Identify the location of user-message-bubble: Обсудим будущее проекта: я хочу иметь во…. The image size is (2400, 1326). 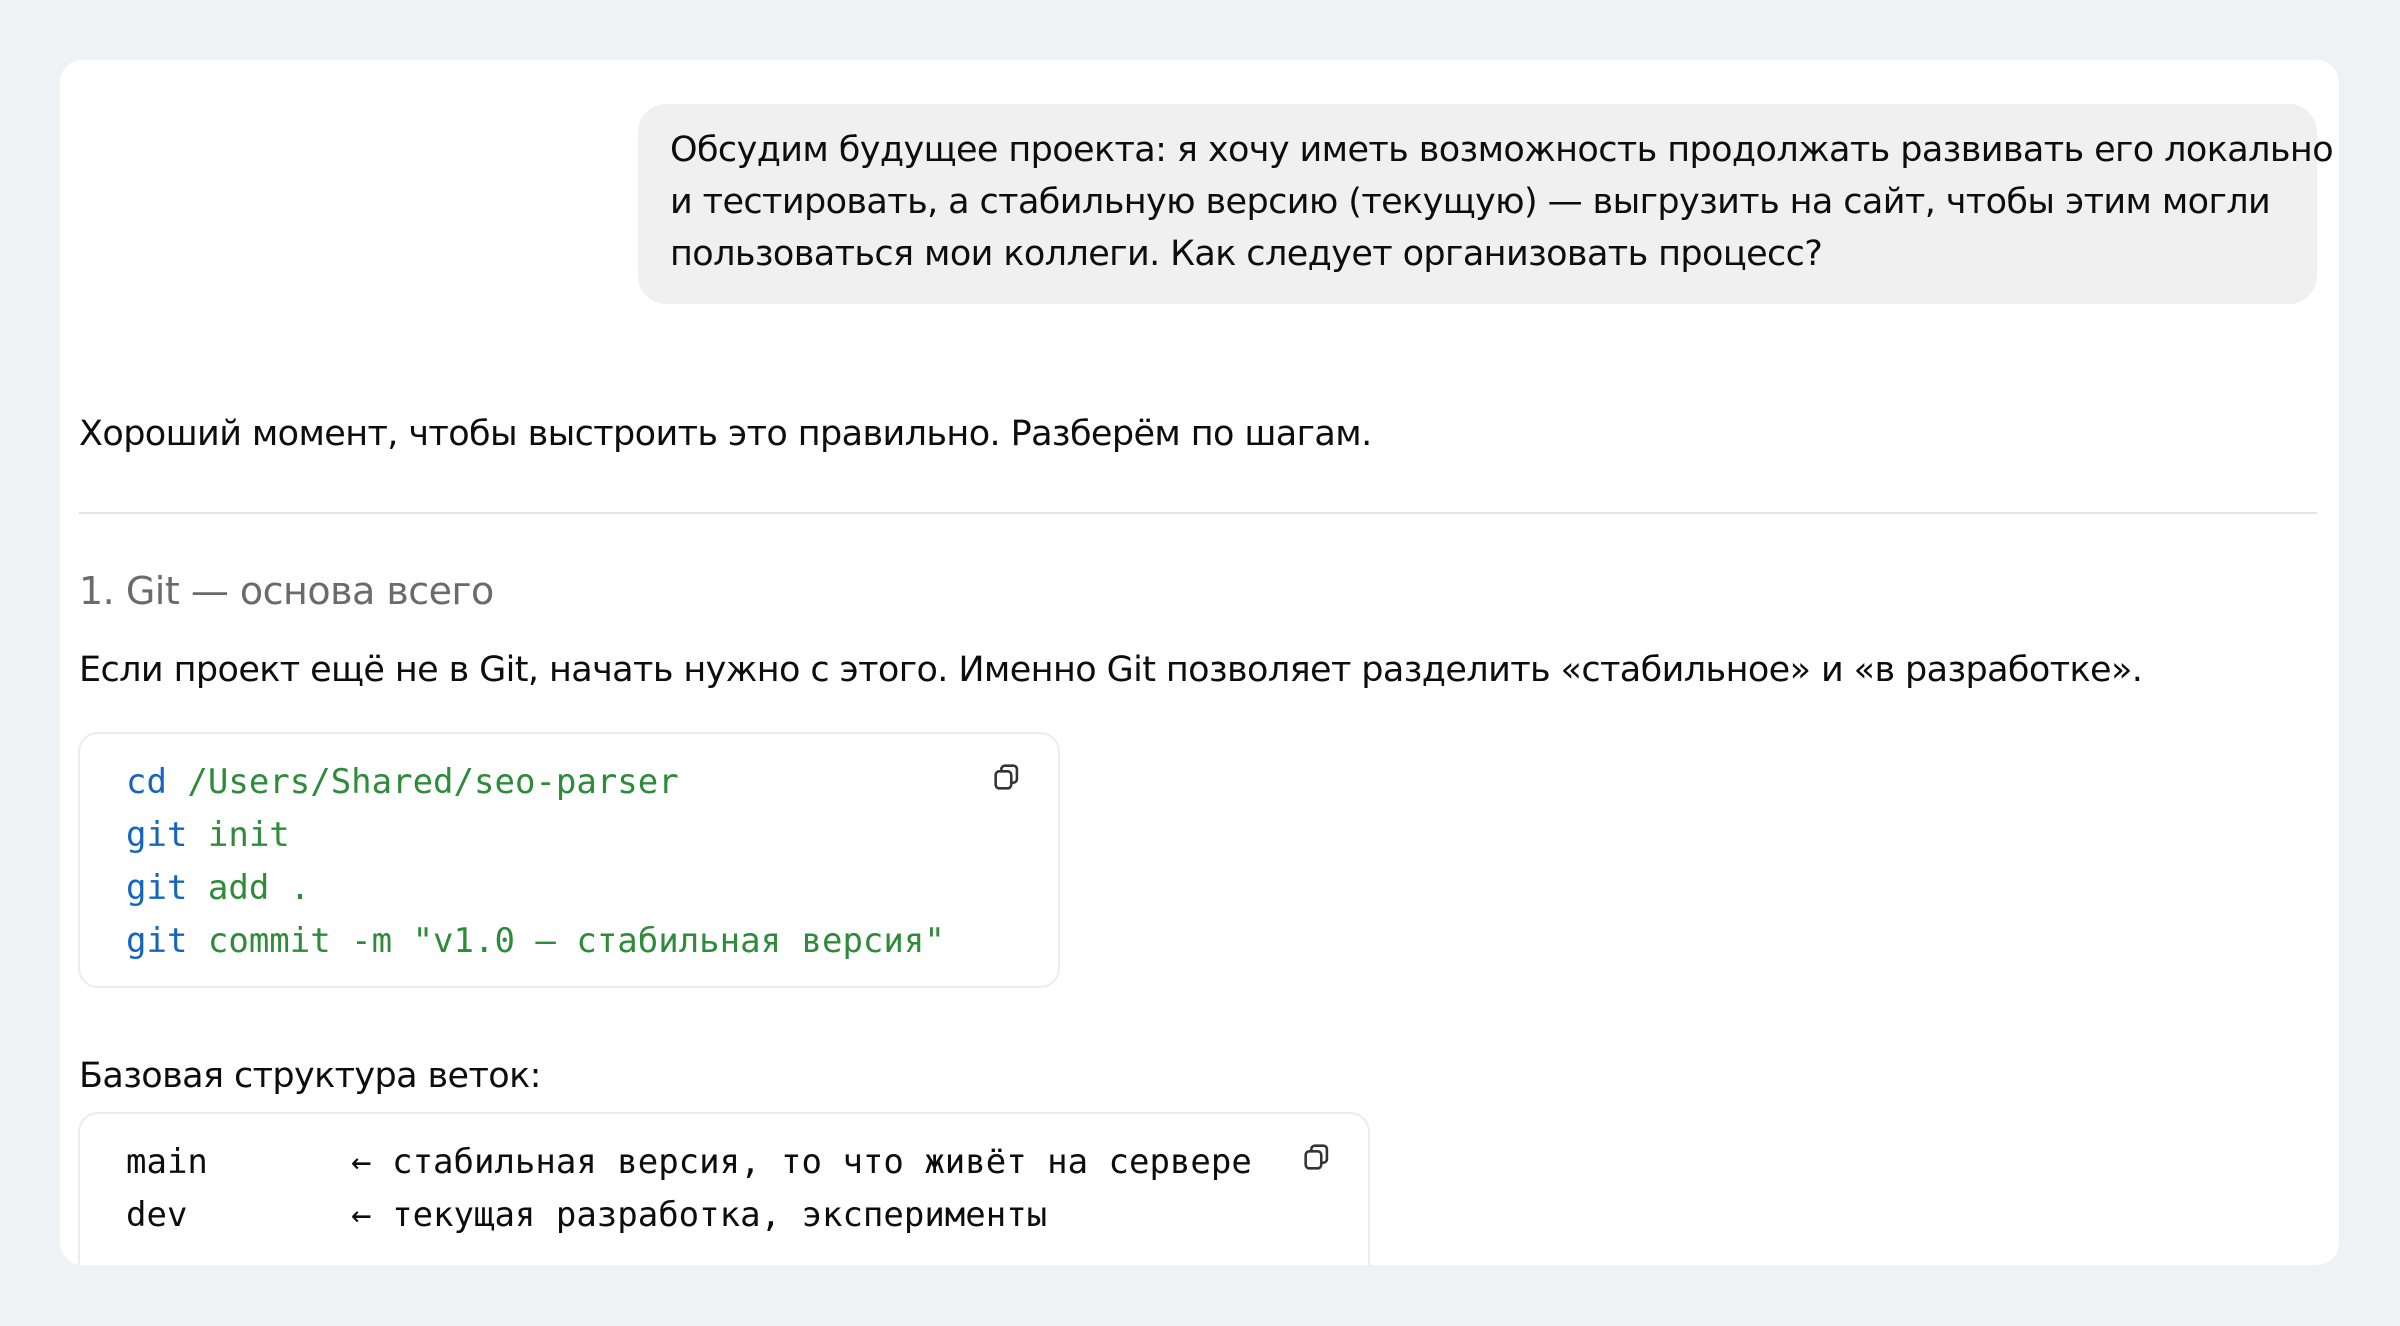
(1486, 204).